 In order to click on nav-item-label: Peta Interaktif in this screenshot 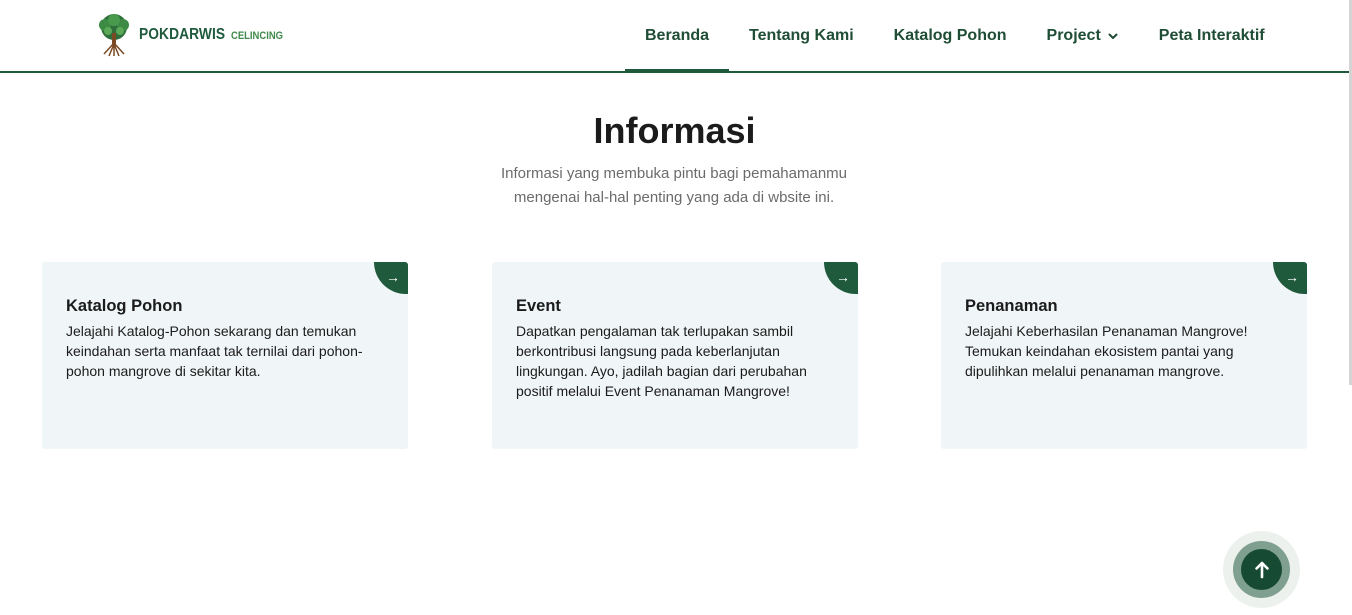, I will do `click(1211, 35)`.